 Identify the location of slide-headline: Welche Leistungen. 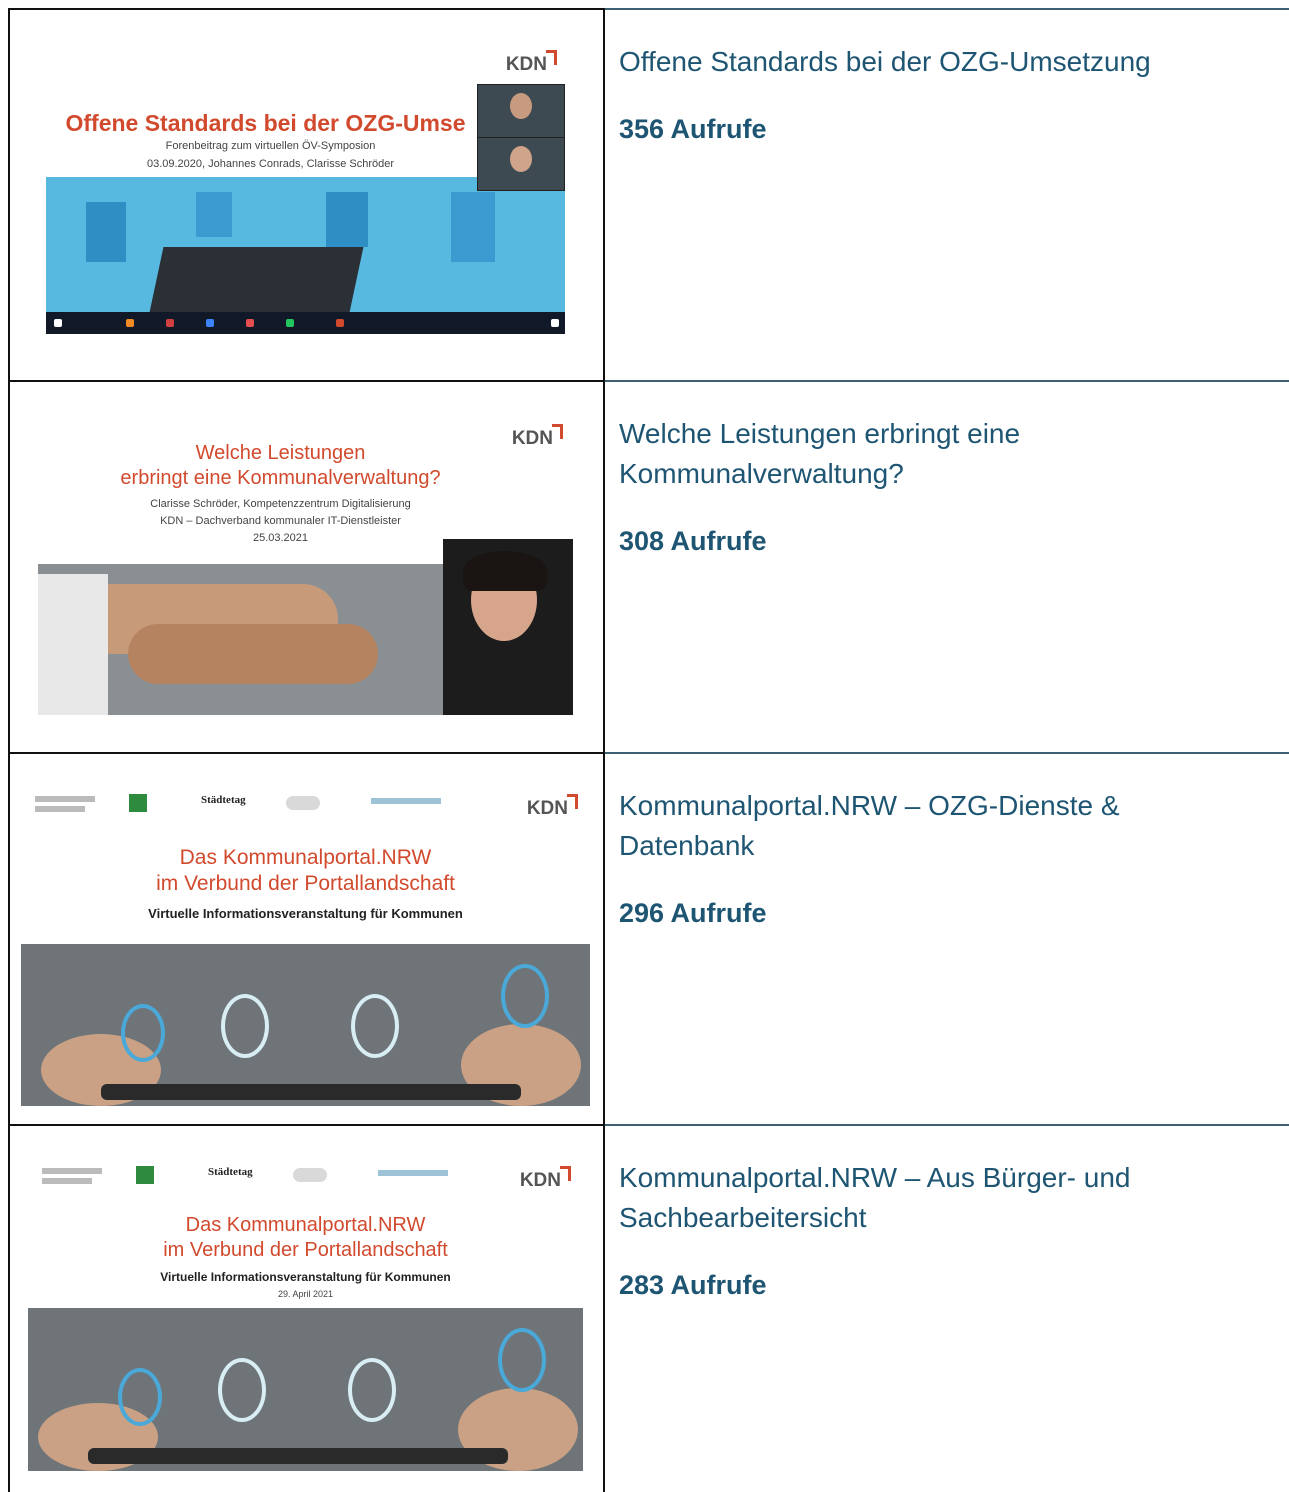
(280, 453).